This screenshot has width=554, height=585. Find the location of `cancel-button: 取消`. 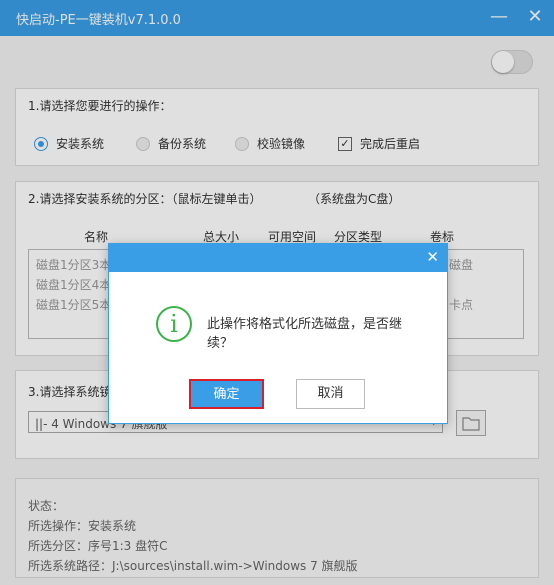

cancel-button: 取消 is located at coordinates (330, 394).